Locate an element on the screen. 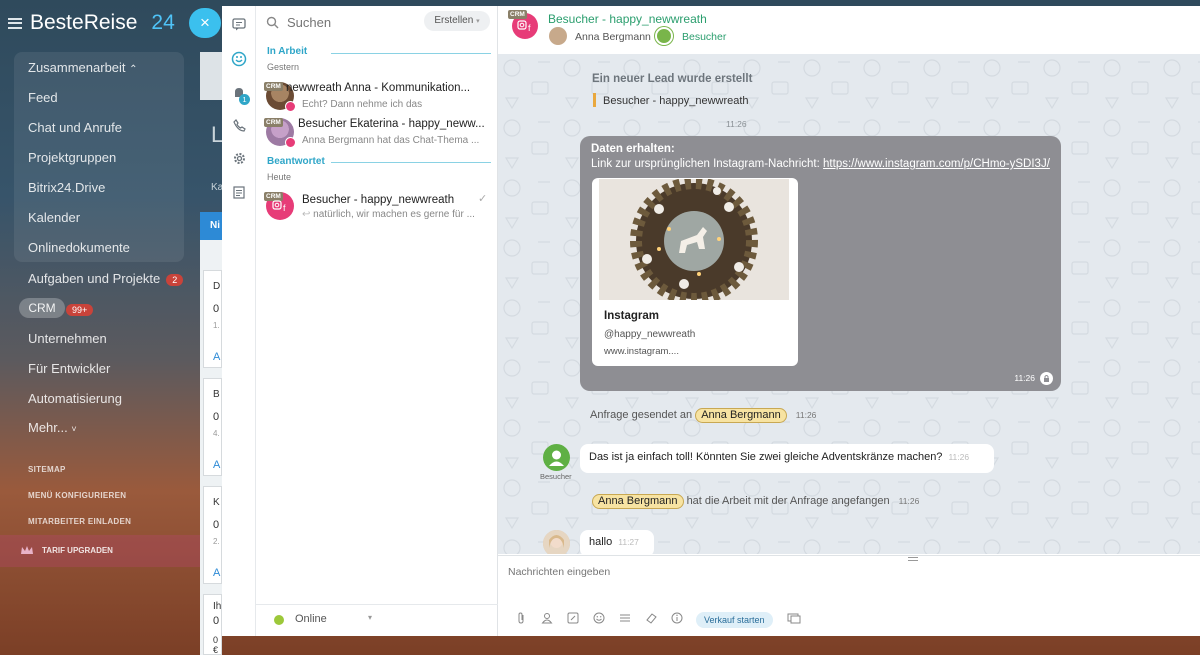 The height and width of the screenshot is (655, 1200). menu-workgroups: Projektgruppen is located at coordinates (72, 157).